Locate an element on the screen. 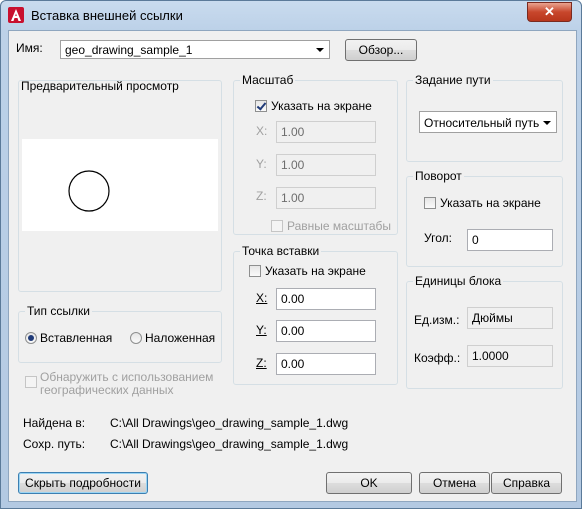 The height and width of the screenshot is (509, 582). unit-value: Дюймы is located at coordinates (510, 318).